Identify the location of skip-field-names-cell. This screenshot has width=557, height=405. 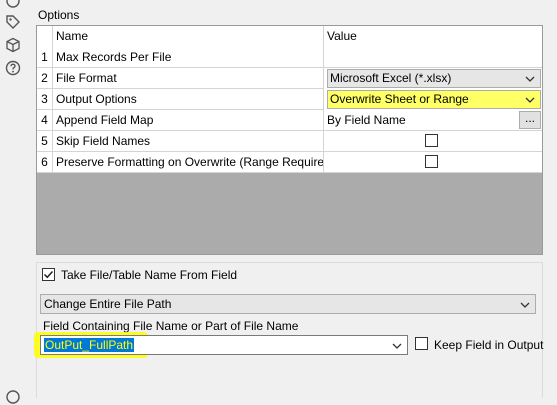
(433, 141).